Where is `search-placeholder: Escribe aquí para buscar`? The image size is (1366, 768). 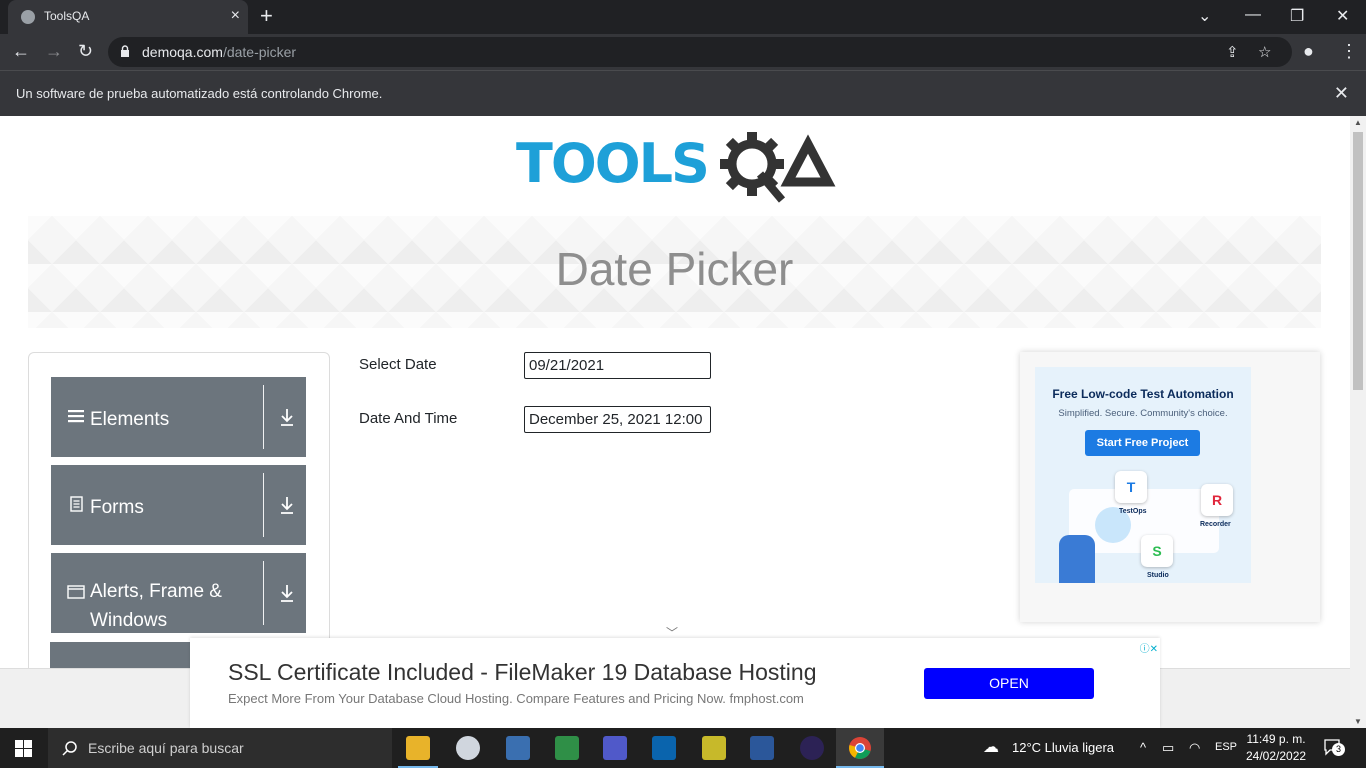 search-placeholder: Escribe aquí para buscar is located at coordinates (166, 748).